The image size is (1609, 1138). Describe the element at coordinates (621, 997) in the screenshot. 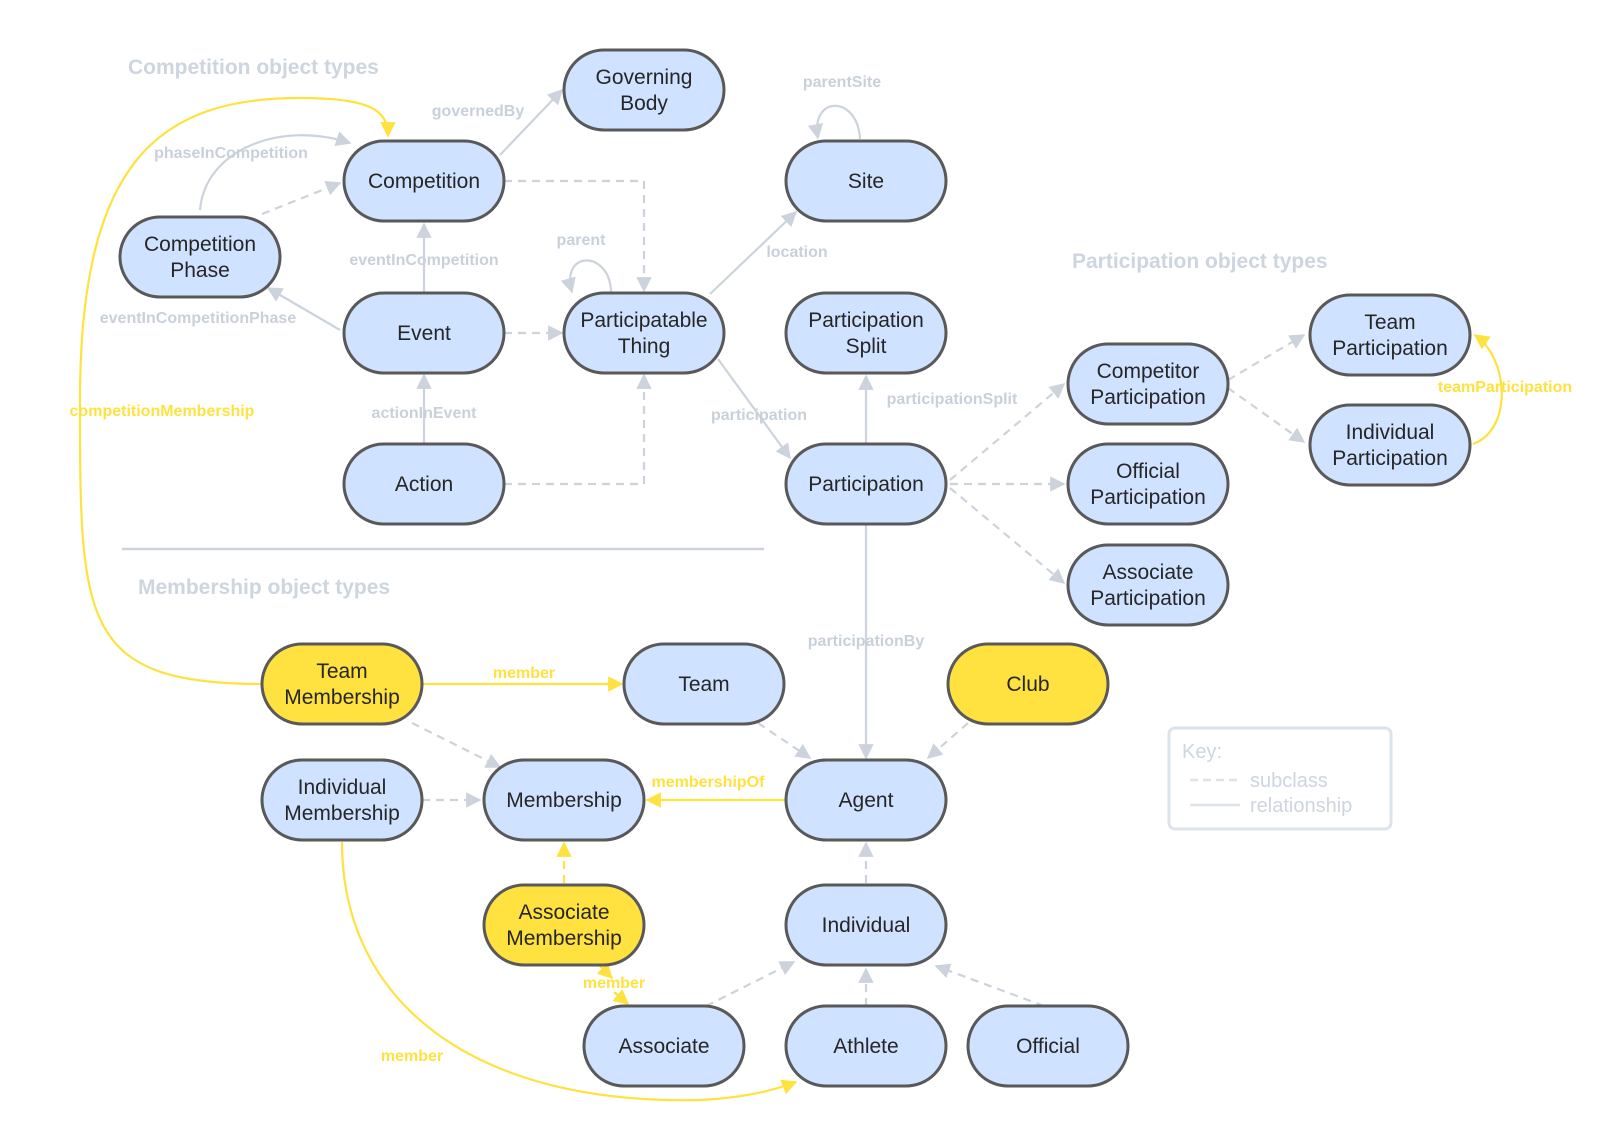

I see `edge-member-associate` at that location.